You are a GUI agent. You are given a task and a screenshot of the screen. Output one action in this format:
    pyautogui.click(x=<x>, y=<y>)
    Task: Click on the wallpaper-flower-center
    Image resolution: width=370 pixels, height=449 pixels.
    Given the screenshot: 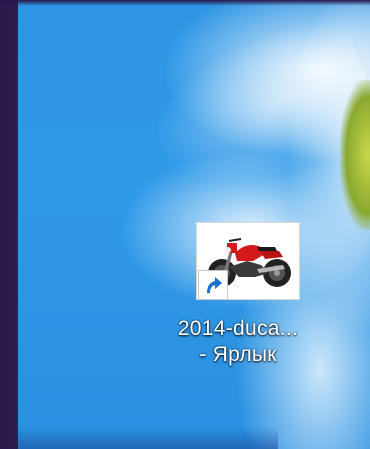 What is the action you would take?
    pyautogui.click(x=355, y=155)
    